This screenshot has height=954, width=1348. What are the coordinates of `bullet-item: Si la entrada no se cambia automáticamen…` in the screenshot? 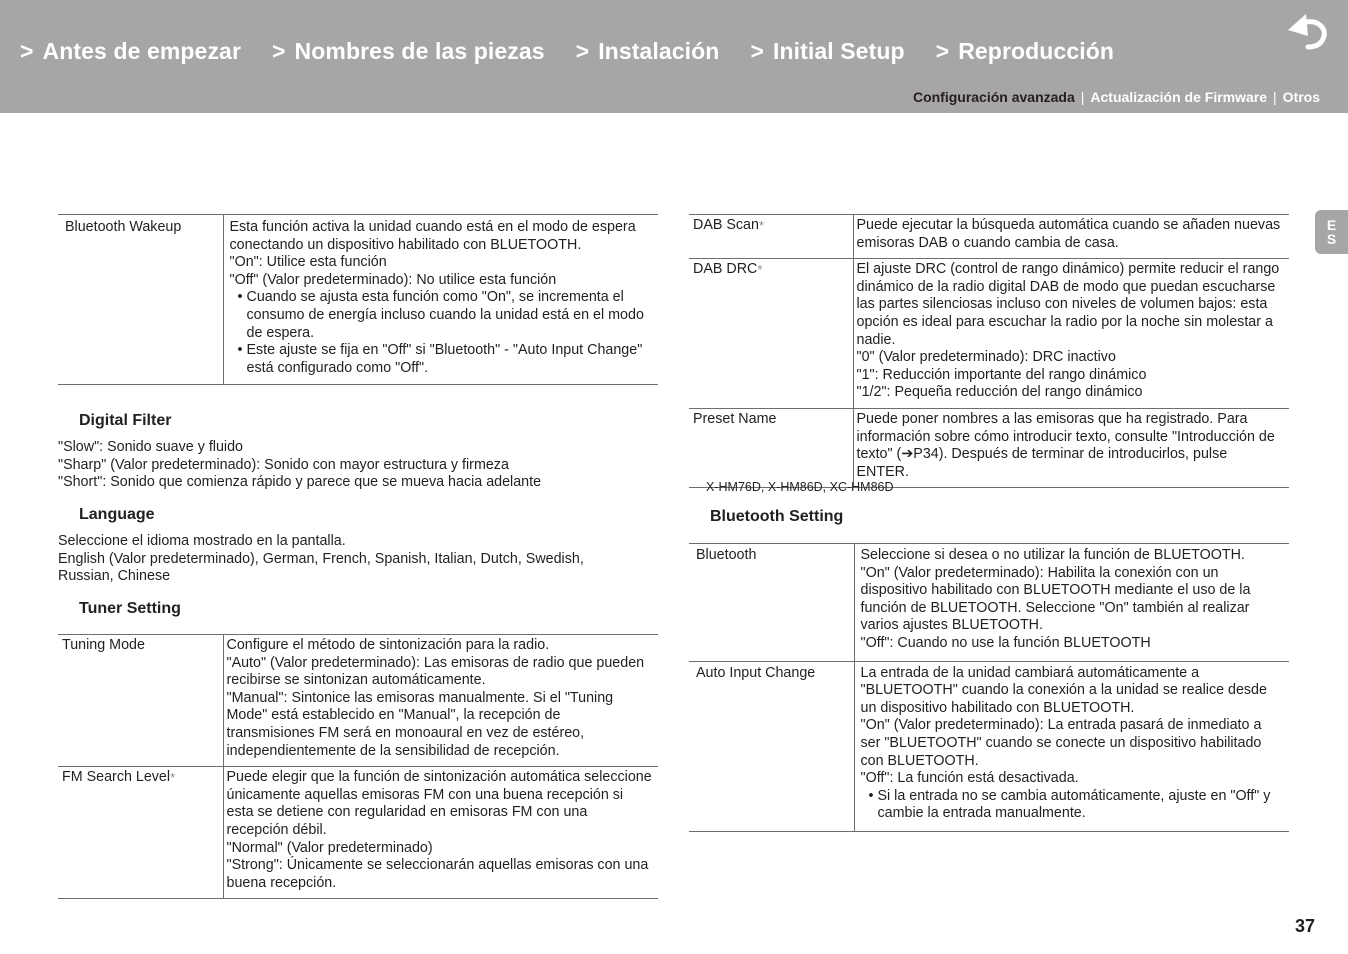 It's located at (1074, 805).